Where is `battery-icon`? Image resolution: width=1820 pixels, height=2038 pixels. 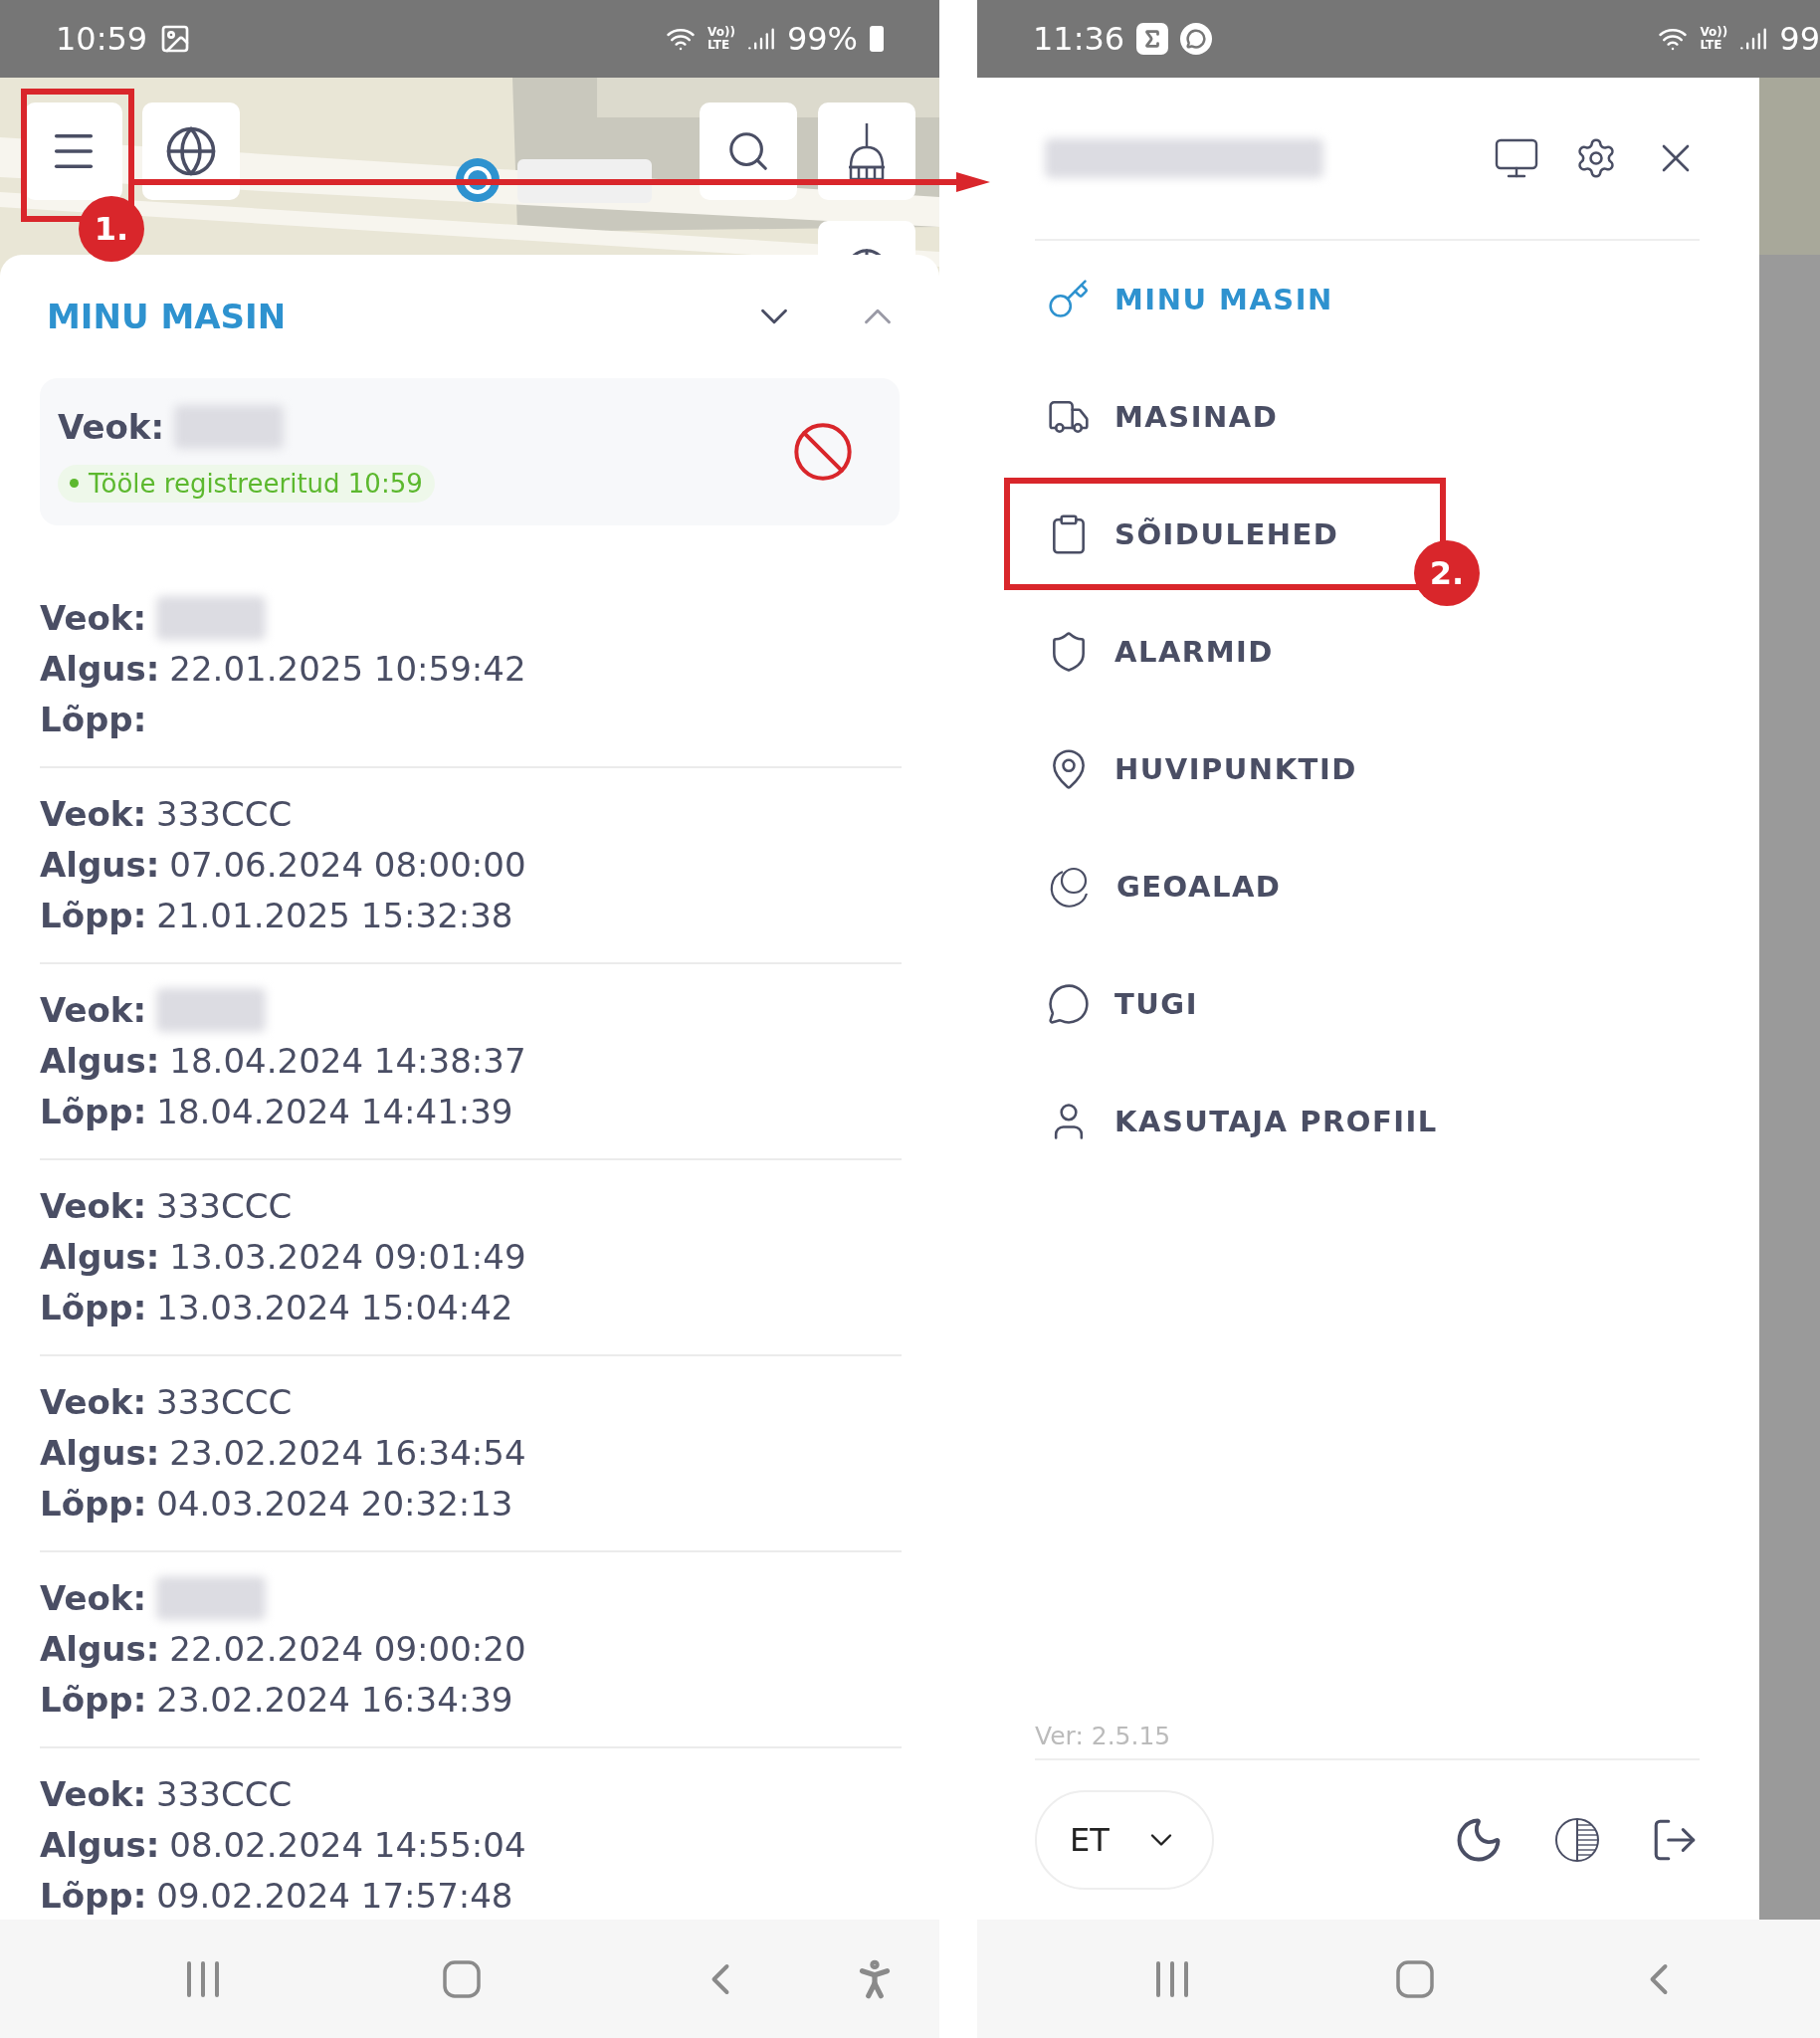
battery-icon is located at coordinates (877, 39).